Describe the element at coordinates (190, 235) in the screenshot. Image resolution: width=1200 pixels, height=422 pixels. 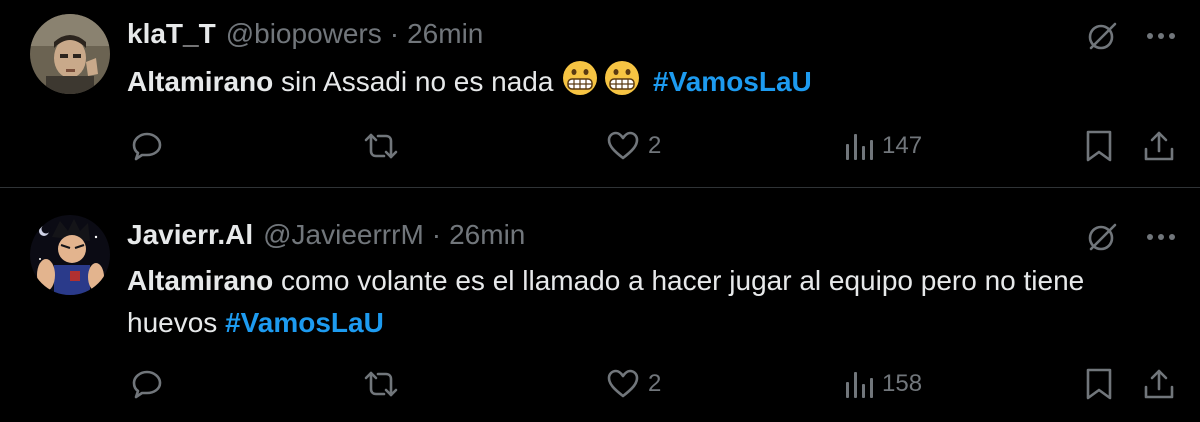
I see `display-name: Javierr.Al` at that location.